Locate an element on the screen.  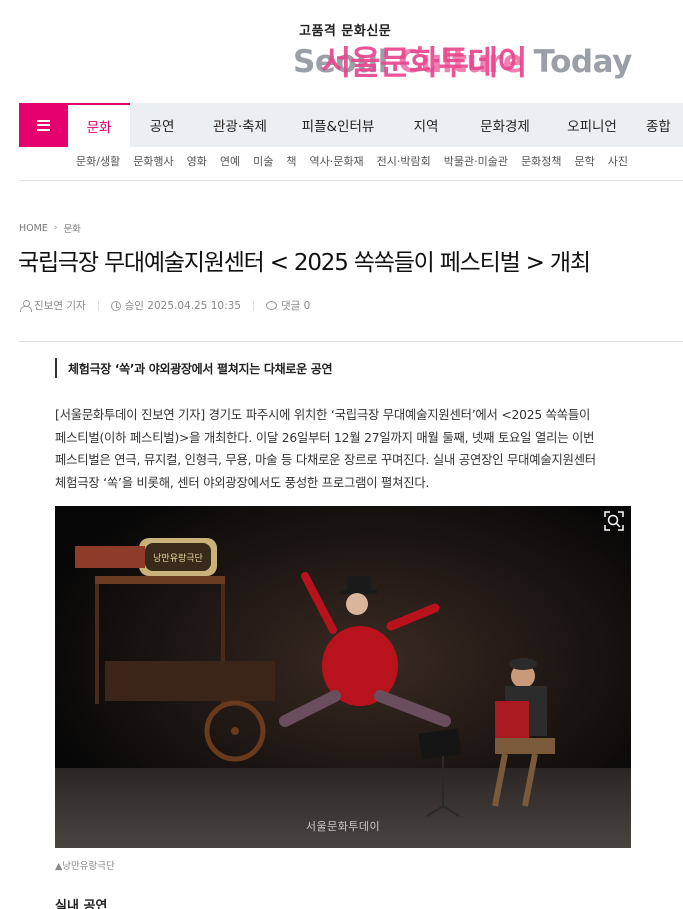
hamburger-icon is located at coordinates (43, 125).